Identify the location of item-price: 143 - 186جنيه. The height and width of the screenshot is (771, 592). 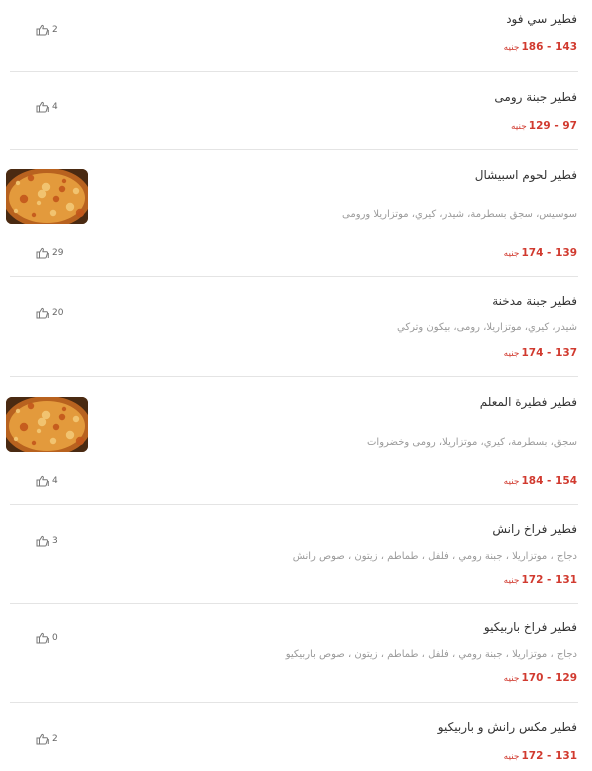
(540, 47).